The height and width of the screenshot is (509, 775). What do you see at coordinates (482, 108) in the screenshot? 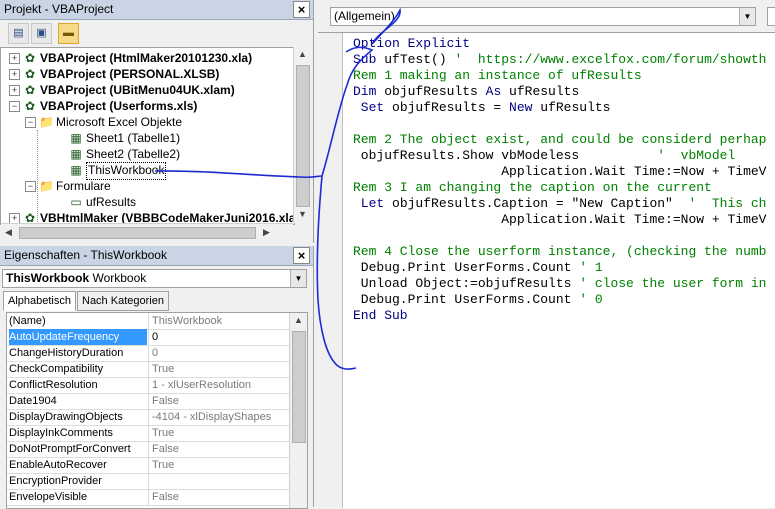
I see `code-line: Set objufResults = New ufResults` at bounding box center [482, 108].